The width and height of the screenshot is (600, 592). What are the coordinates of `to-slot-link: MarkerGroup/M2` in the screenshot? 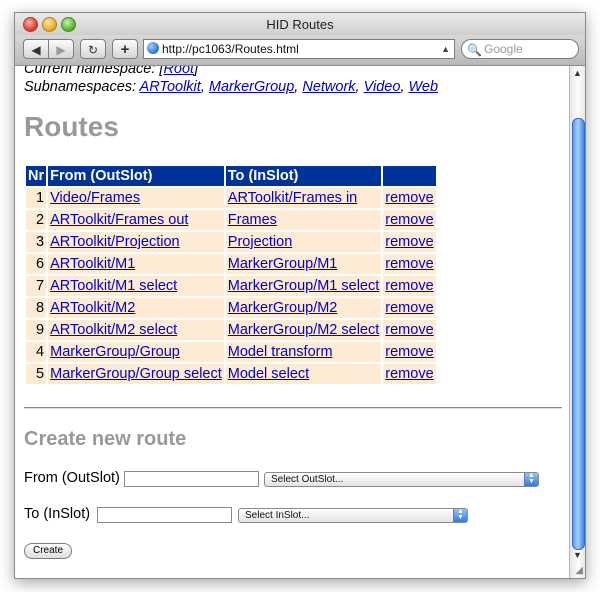 It's located at (283, 308).